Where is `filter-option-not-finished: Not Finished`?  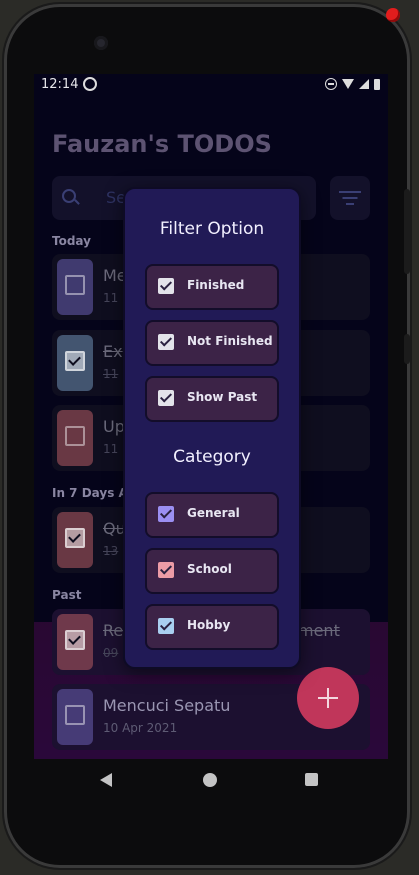
filter-option-not-finished: Not Finished is located at coordinates (212, 343).